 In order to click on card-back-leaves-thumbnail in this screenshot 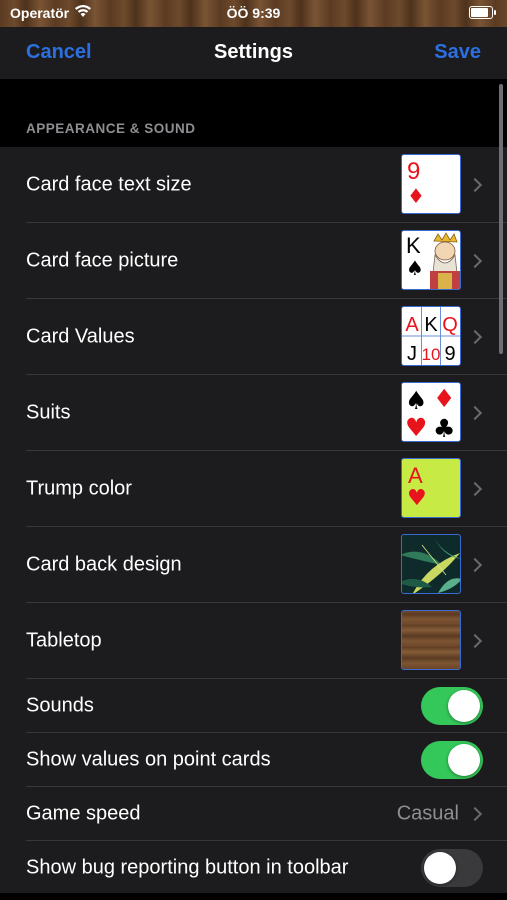, I will do `click(431, 564)`.